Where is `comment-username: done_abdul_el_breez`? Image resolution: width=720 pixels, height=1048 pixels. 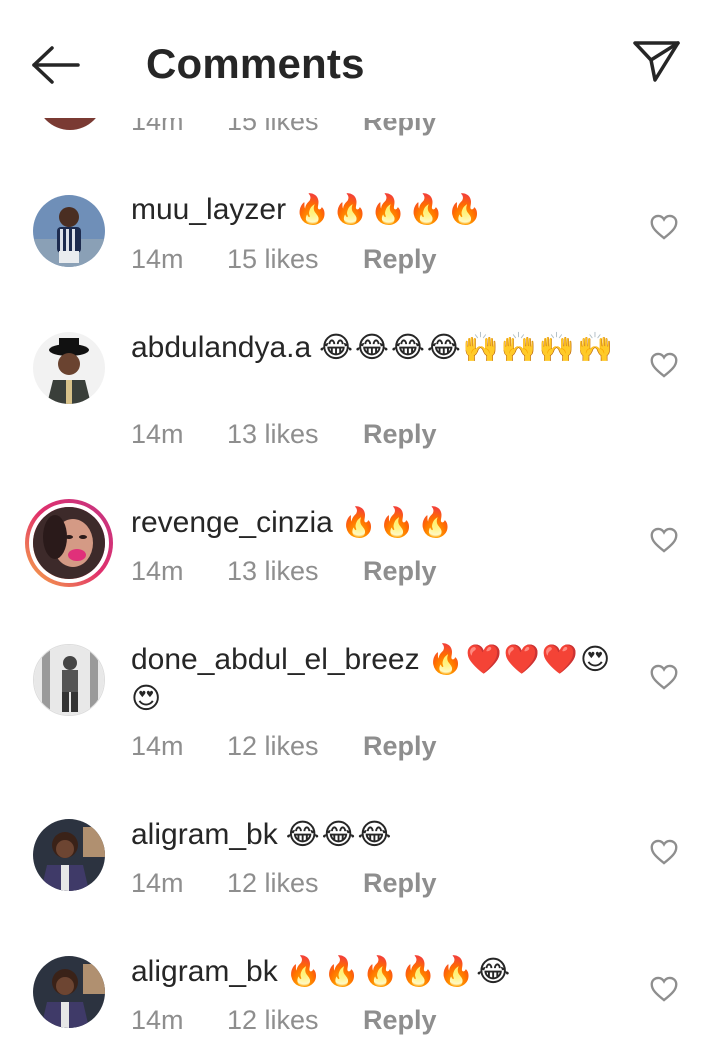
comment-username: done_abdul_el_breez is located at coordinates (275, 659).